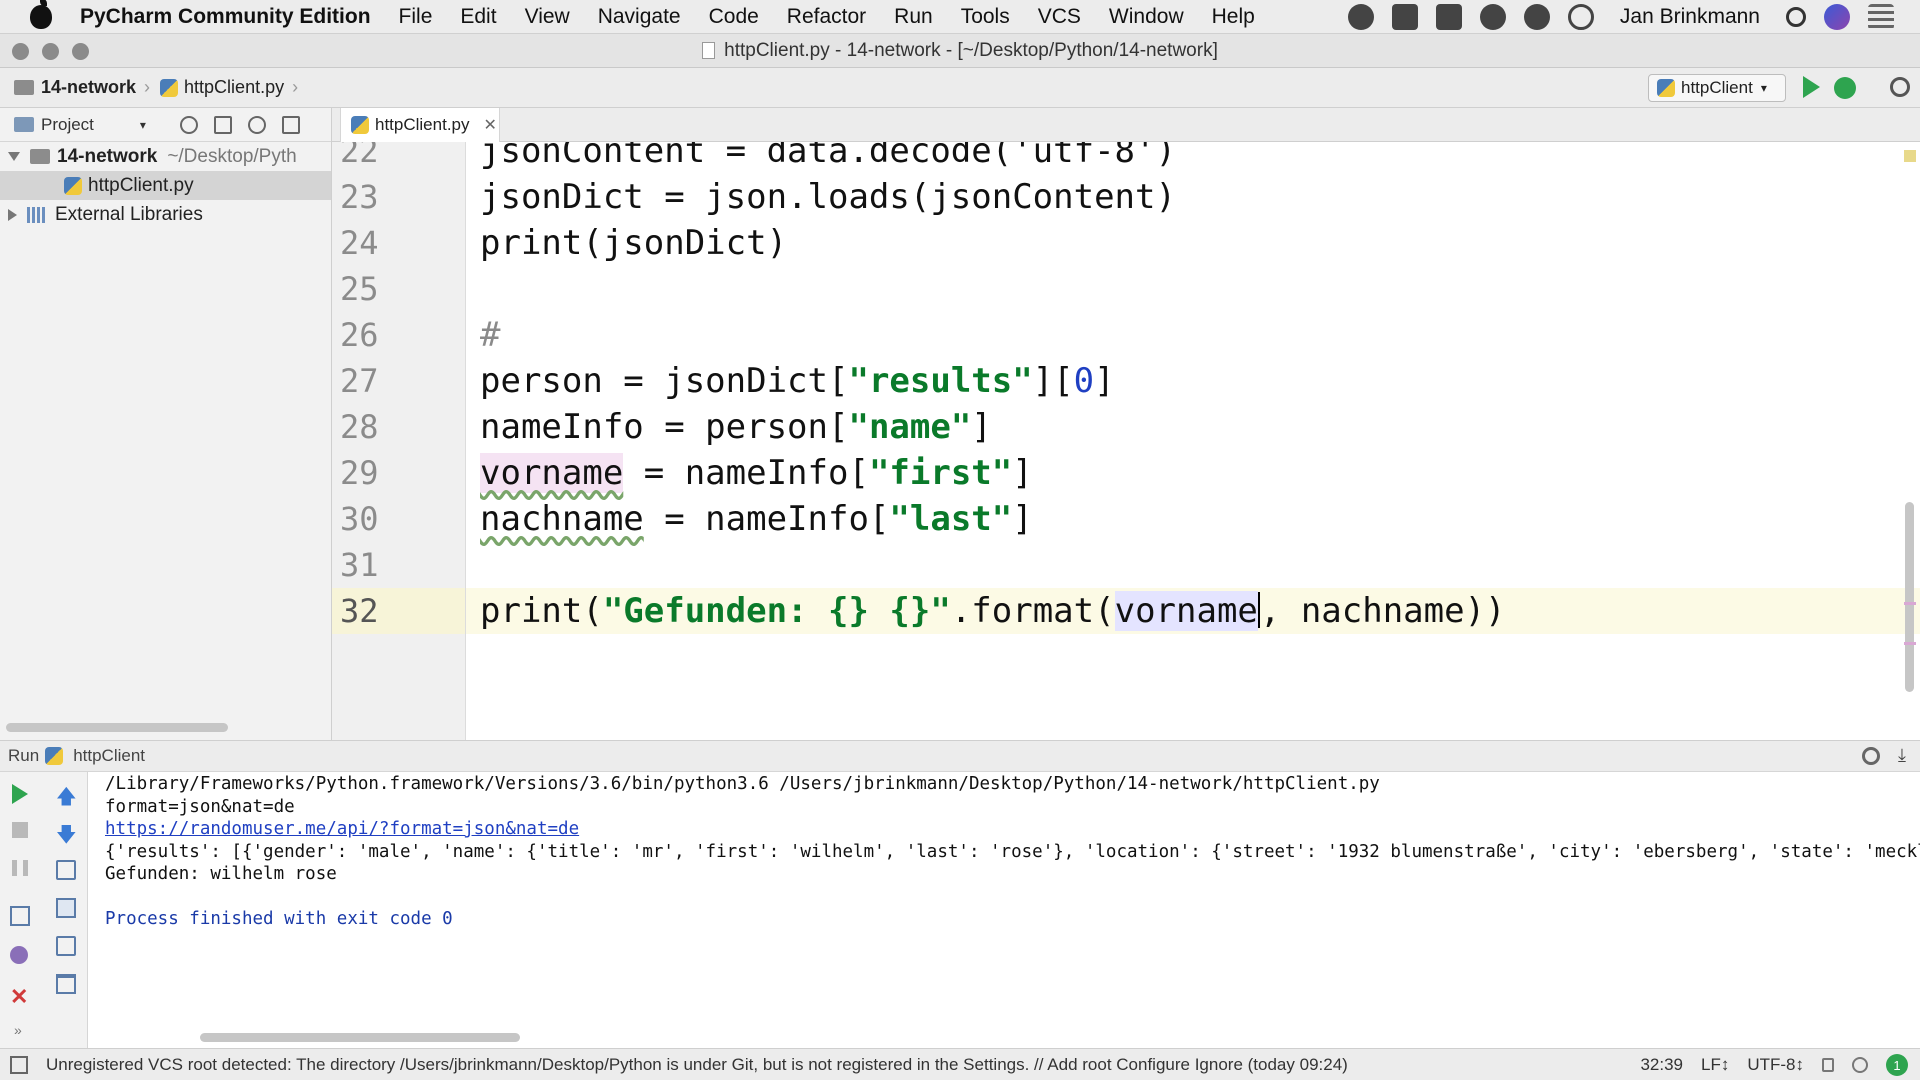  What do you see at coordinates (826, 17) in the screenshot?
I see `menu-refactor: Refactor` at bounding box center [826, 17].